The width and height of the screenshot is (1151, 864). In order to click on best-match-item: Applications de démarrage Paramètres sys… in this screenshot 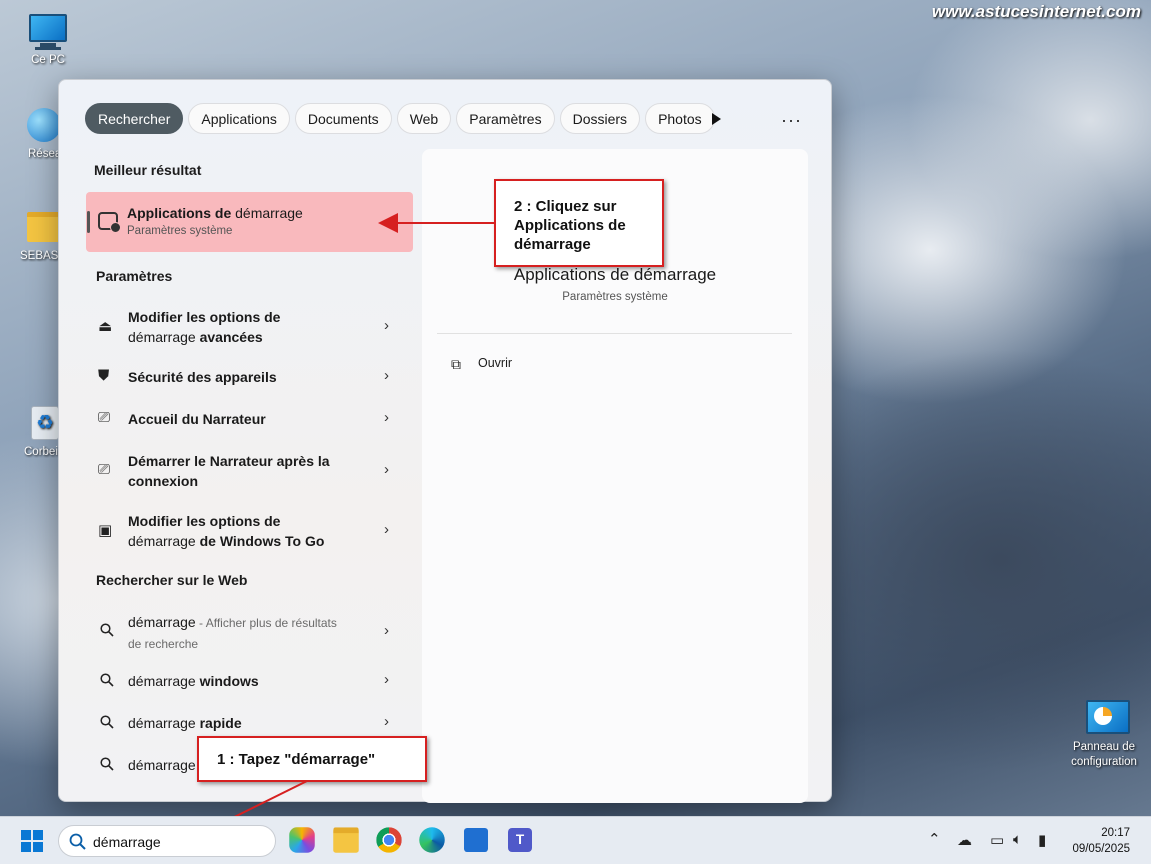, I will do `click(249, 222)`.